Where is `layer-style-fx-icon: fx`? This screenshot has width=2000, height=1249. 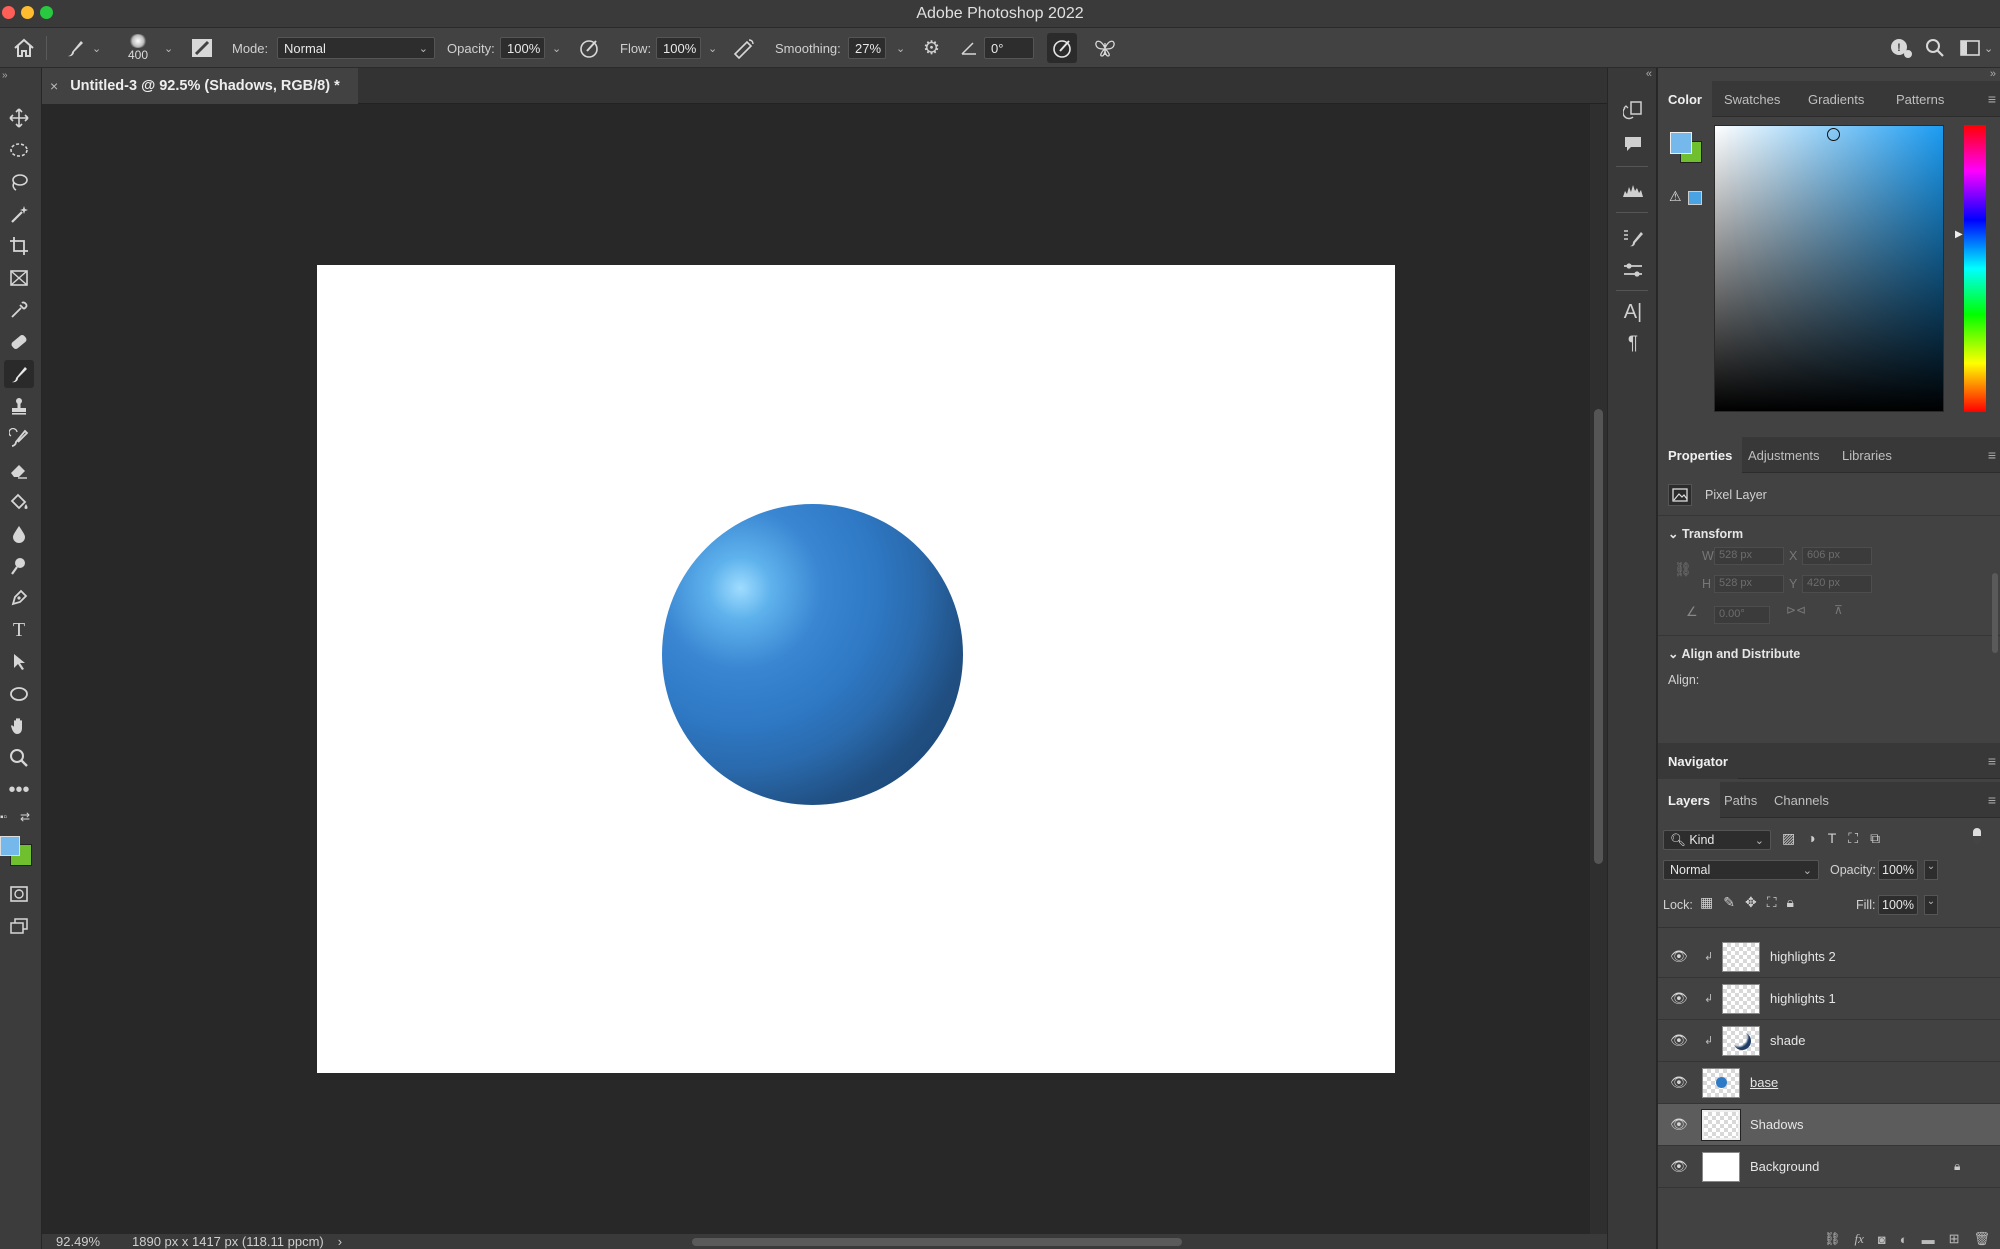
layer-style-fx-icon: fx is located at coordinates (1858, 1239).